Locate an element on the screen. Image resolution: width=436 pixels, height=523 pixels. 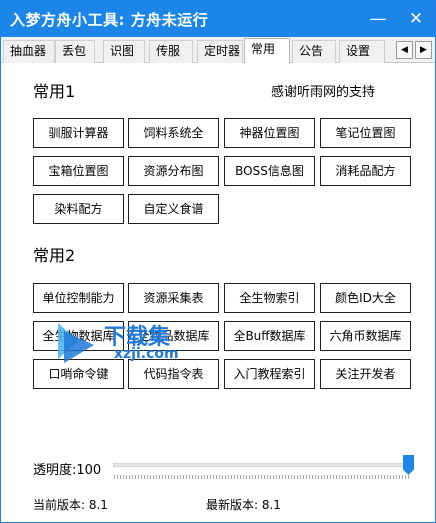
opacity-slider is located at coordinates (262, 465).